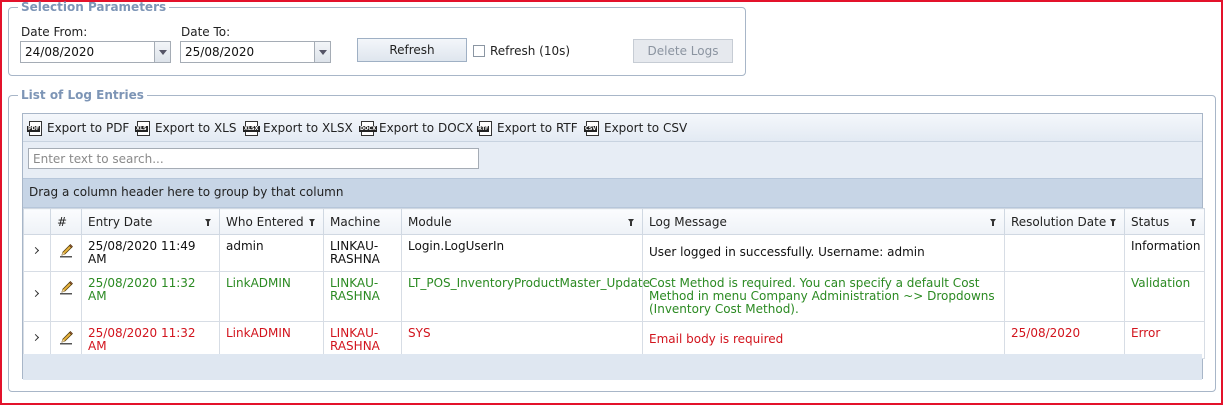 This screenshot has height=405, width=1223. I want to click on cell-who-entered: admin, so click(271, 253).